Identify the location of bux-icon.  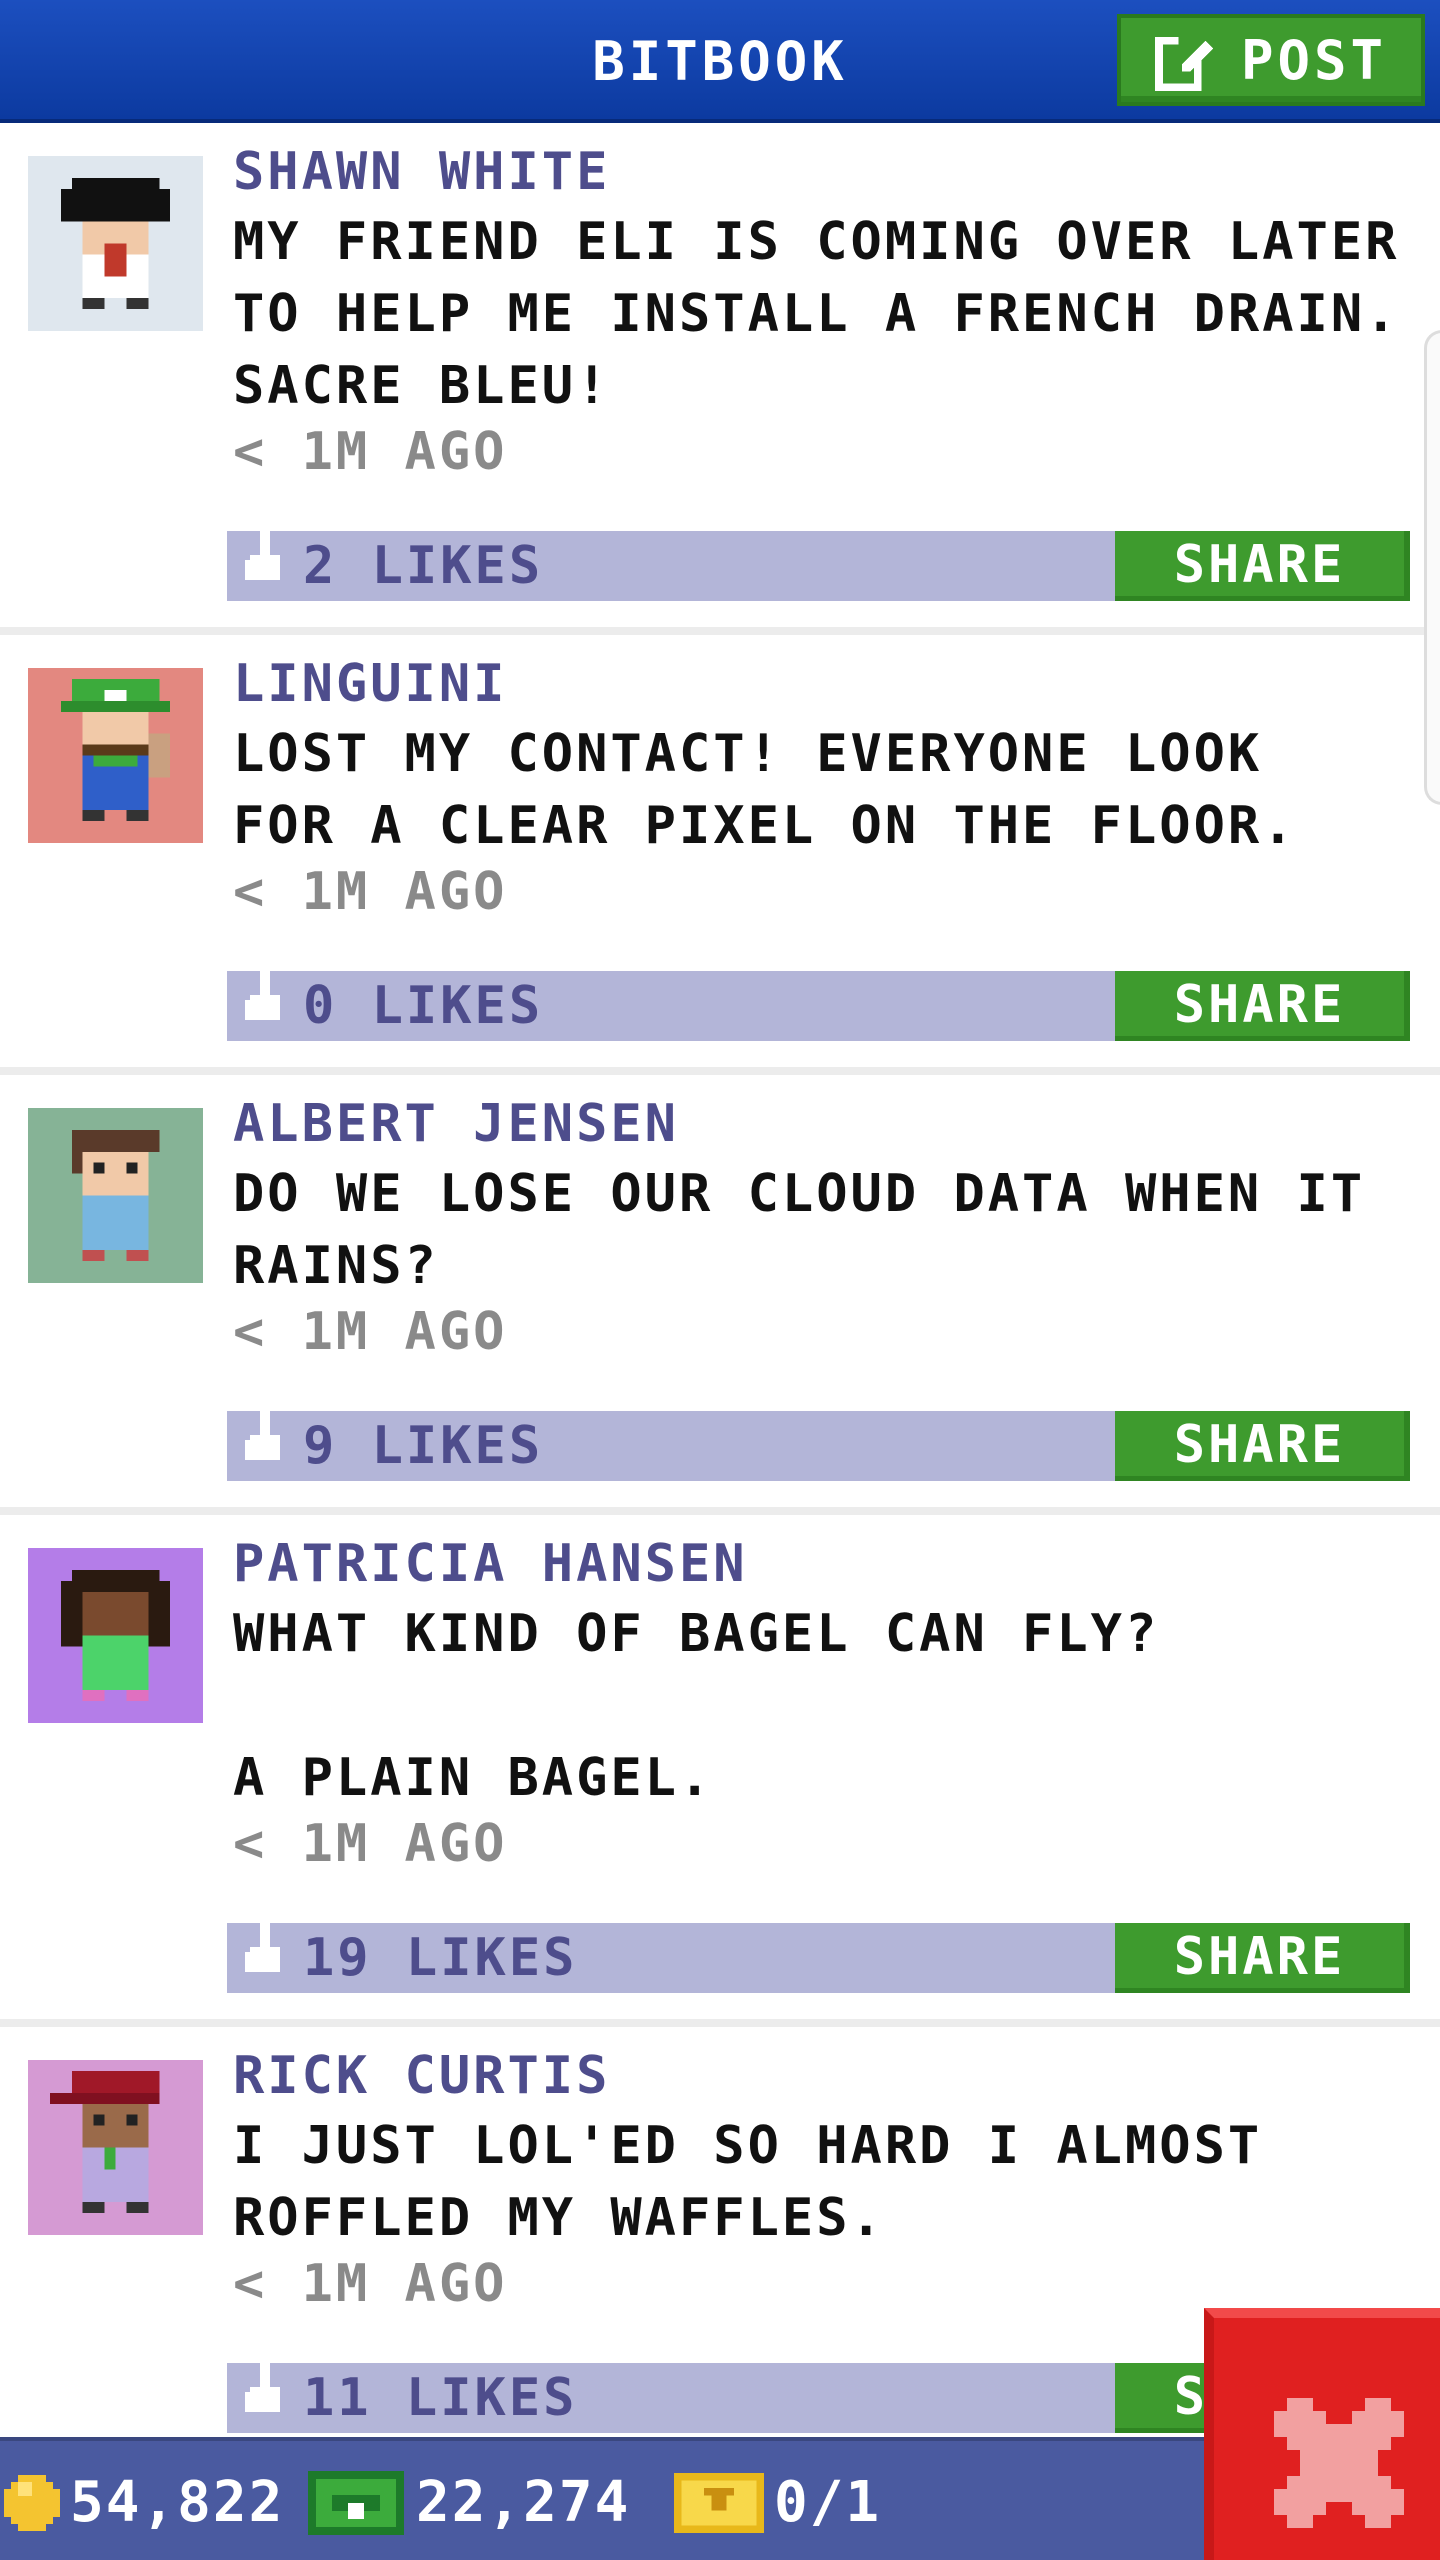
(356, 2502).